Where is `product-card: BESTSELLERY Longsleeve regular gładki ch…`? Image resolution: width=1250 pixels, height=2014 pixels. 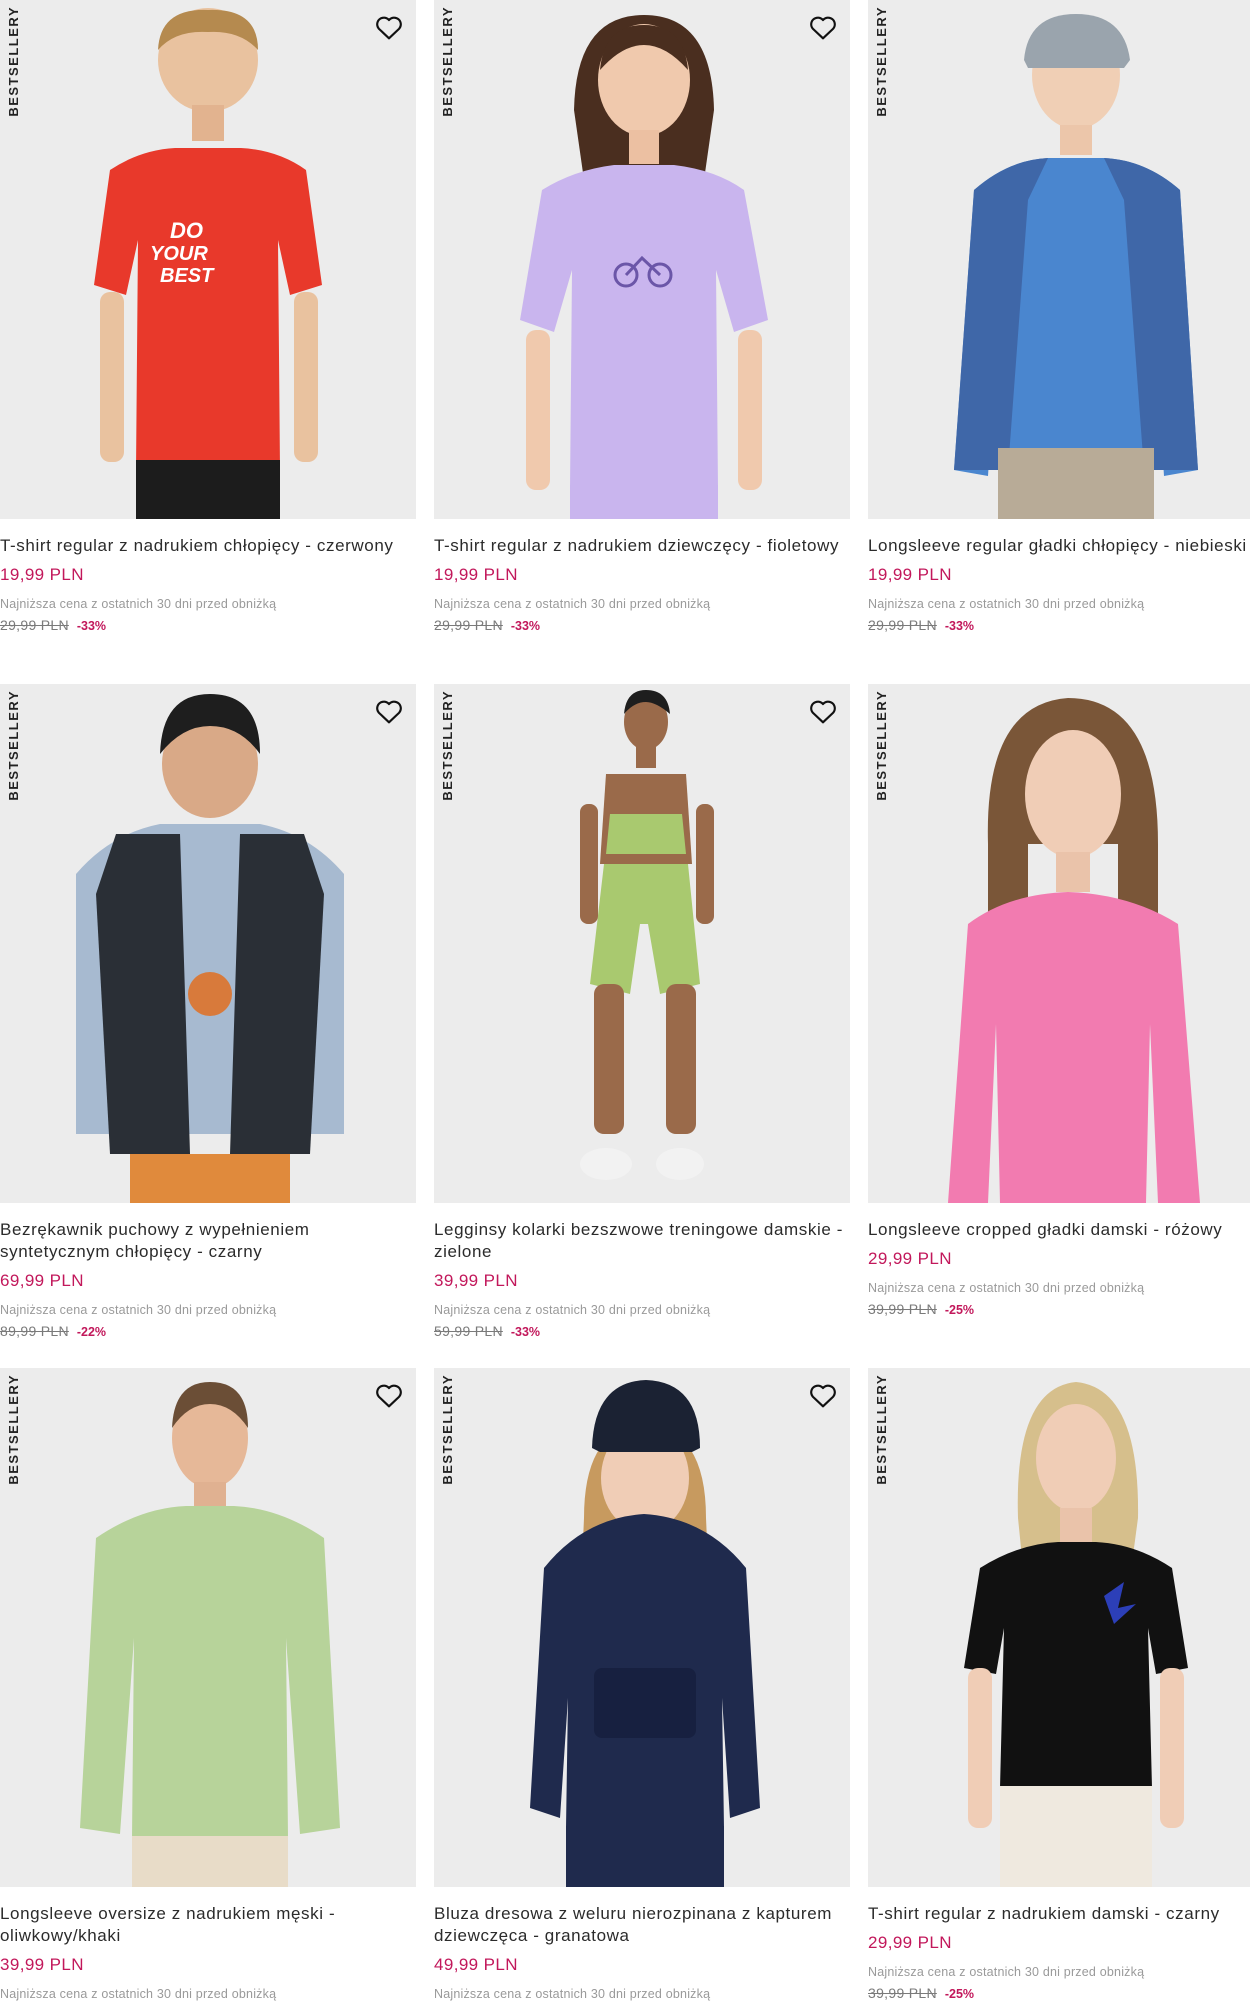 product-card: BESTSELLERY Longsleeve regular gładki ch… is located at coordinates (1059, 316).